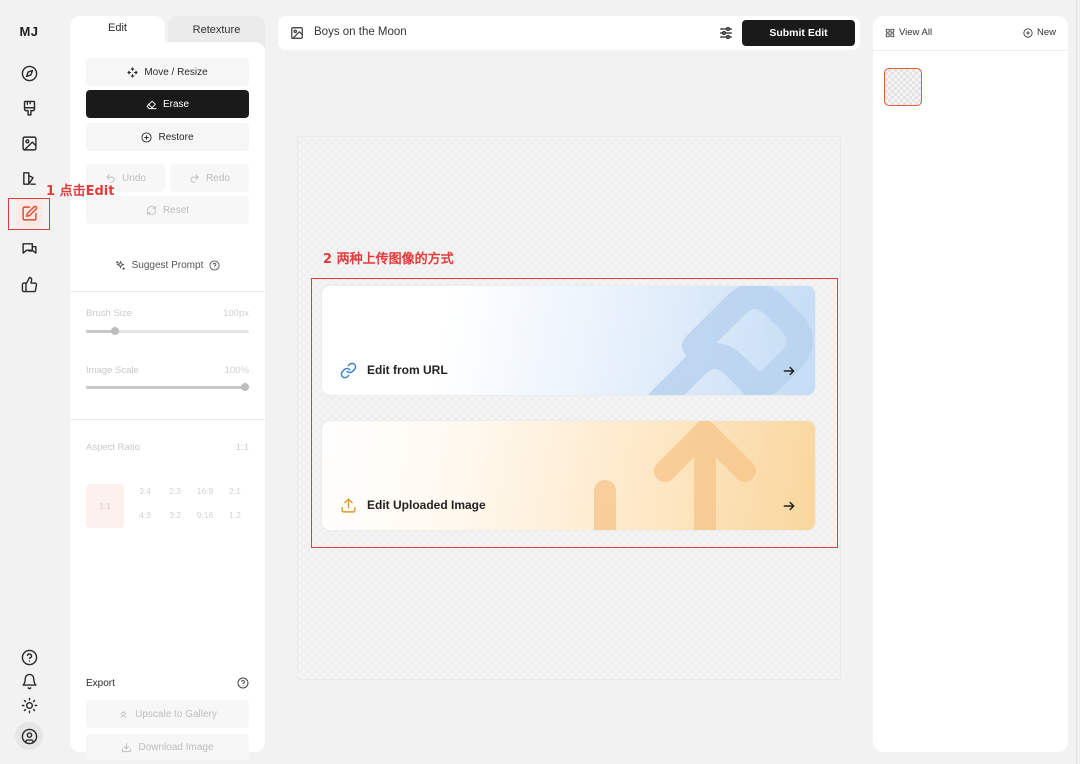  I want to click on annotation-box-edit, so click(29, 214).